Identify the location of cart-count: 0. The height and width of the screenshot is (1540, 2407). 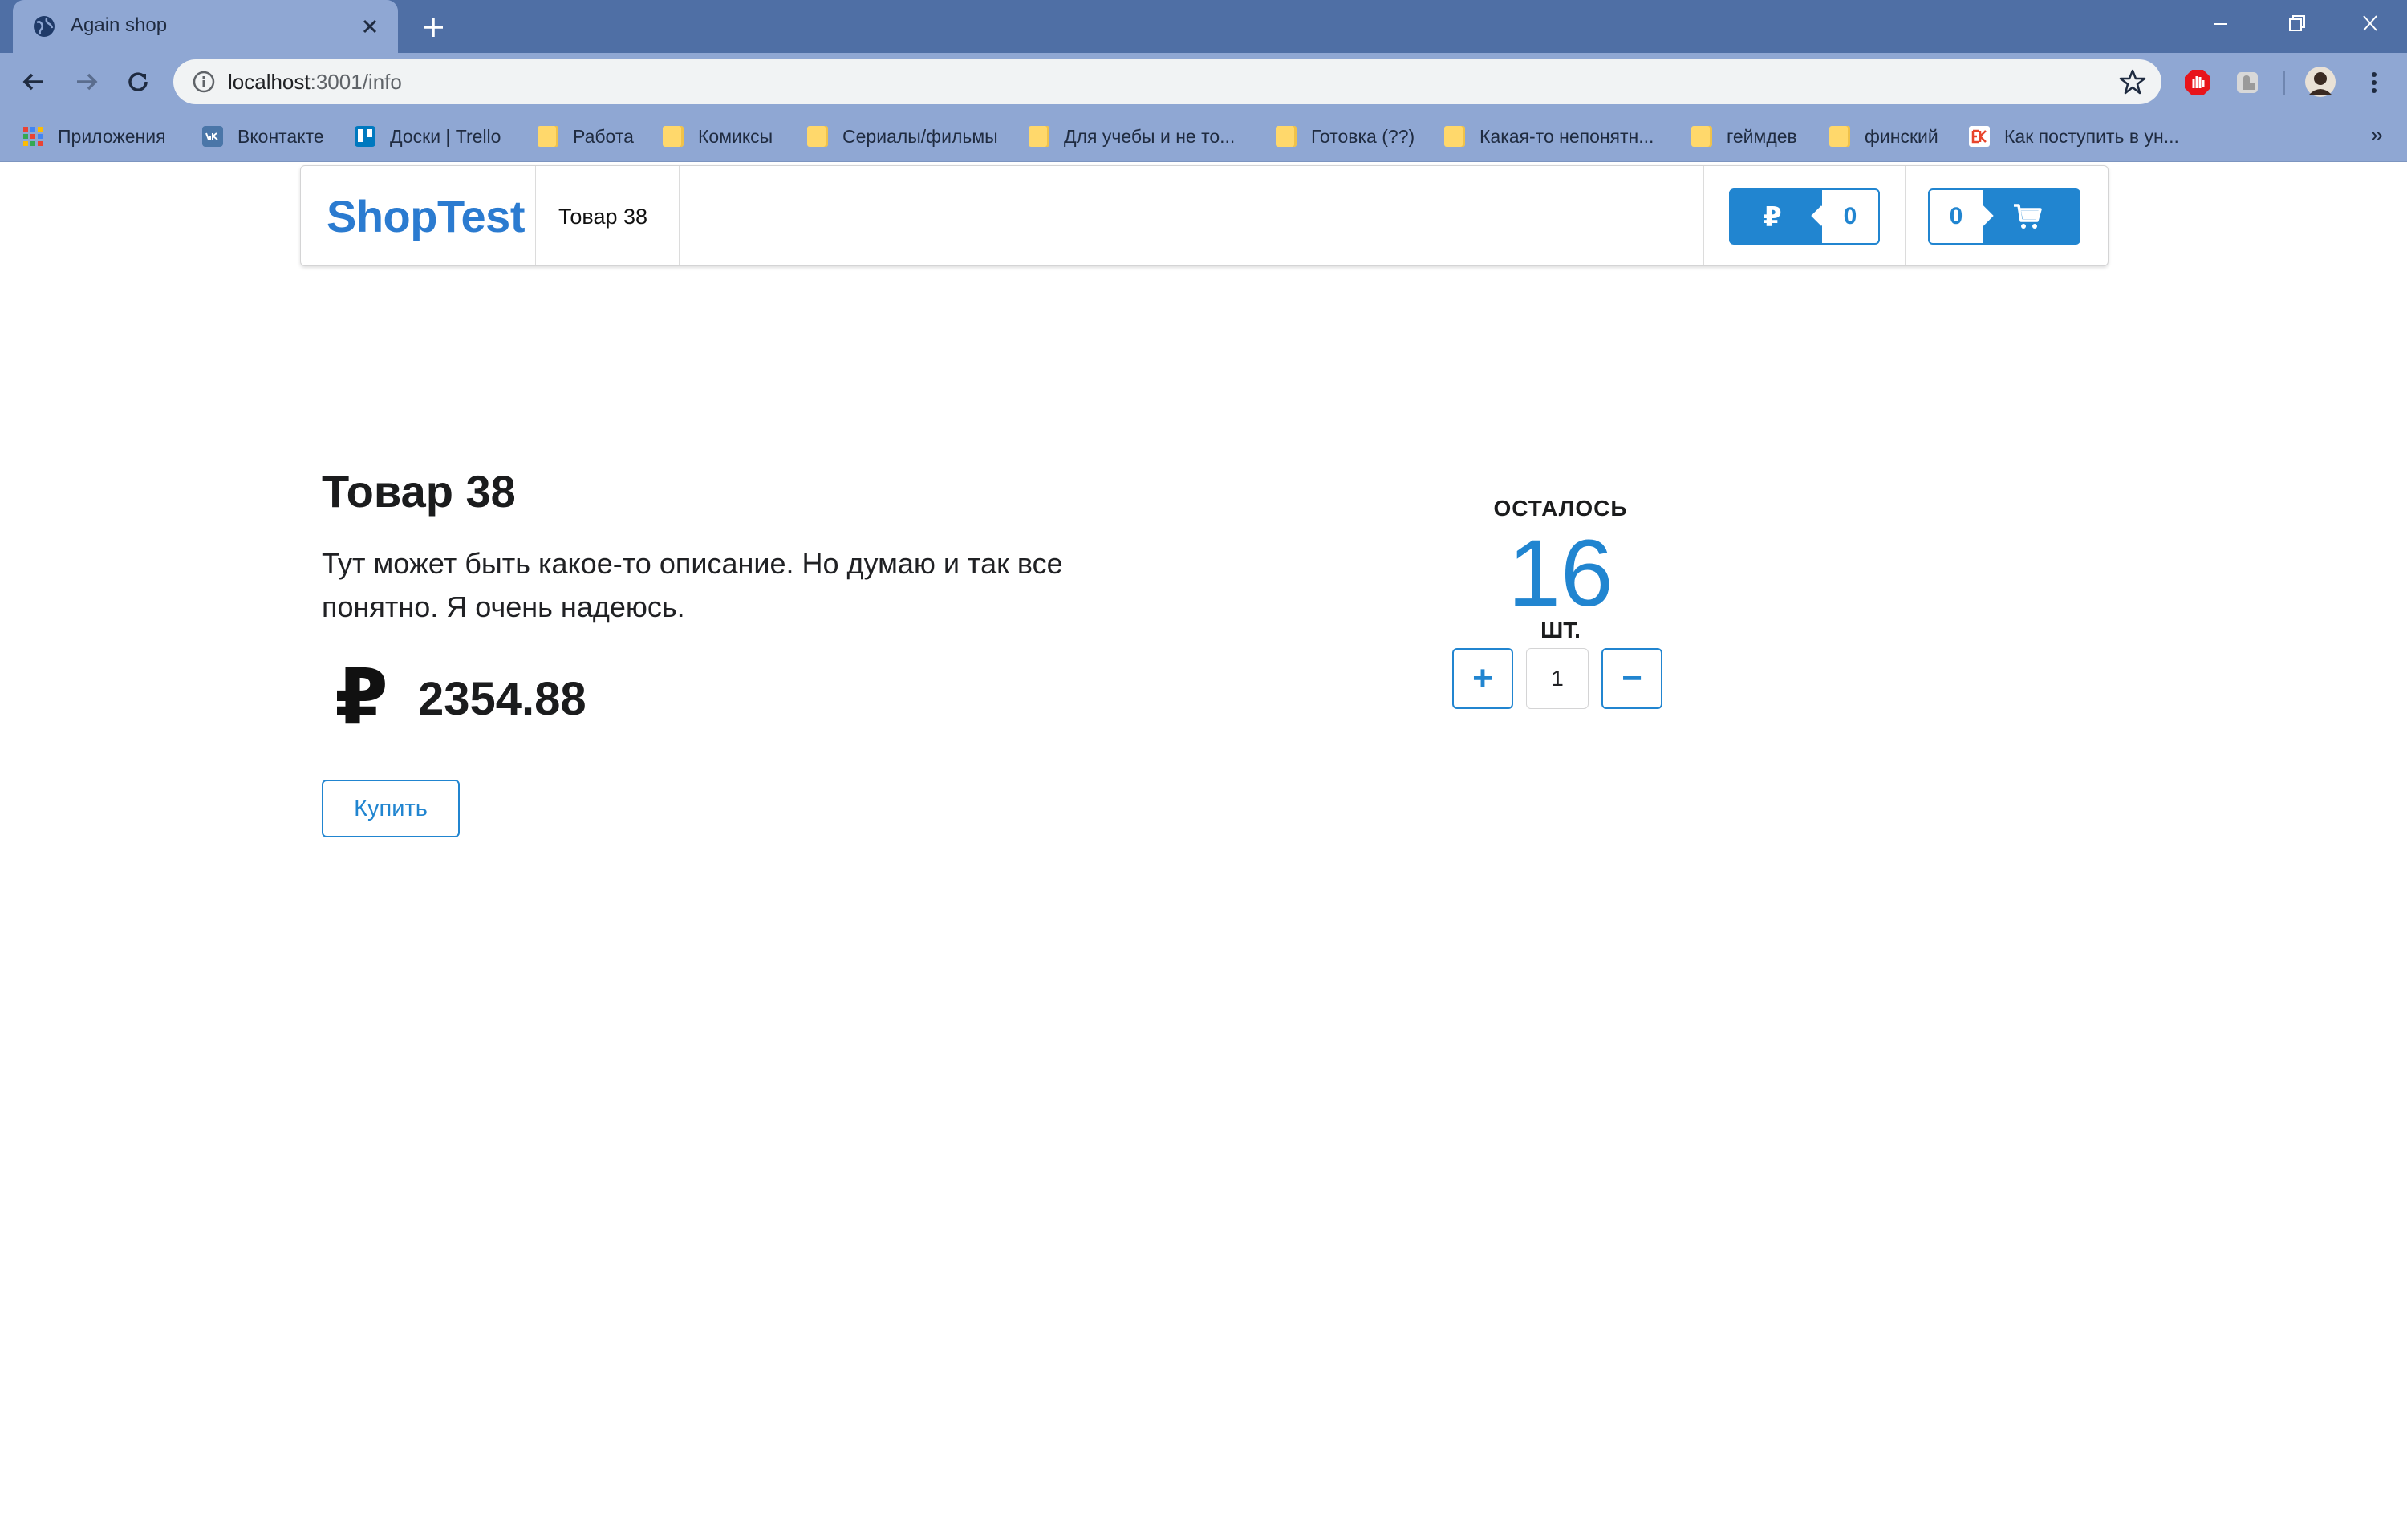
(1956, 216).